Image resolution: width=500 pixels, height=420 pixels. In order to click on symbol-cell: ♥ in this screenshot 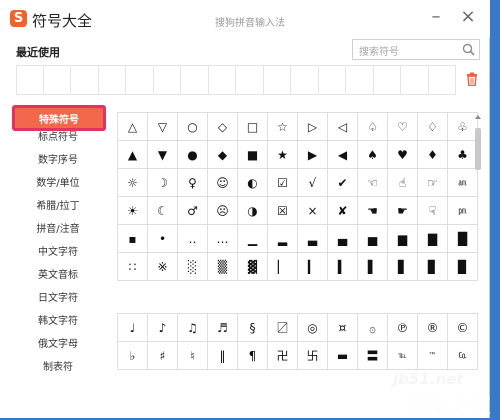, I will do `click(402, 154)`.